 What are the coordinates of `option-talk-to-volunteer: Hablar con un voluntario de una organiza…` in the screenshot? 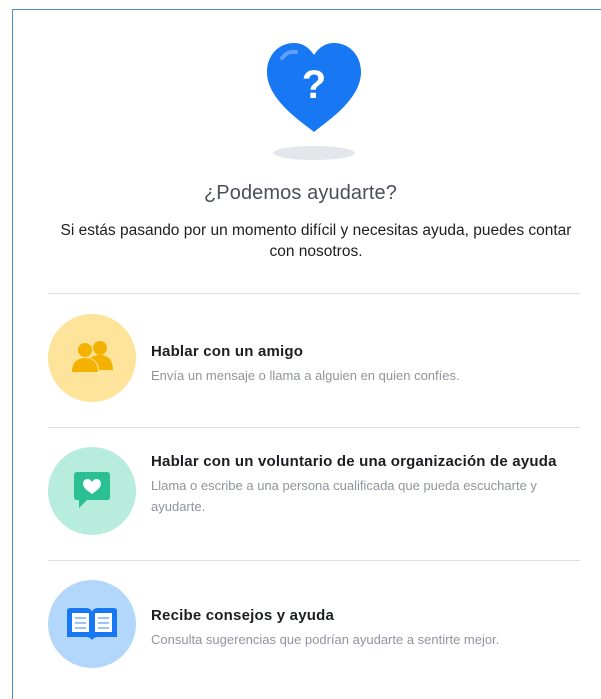 It's located at (318, 494).